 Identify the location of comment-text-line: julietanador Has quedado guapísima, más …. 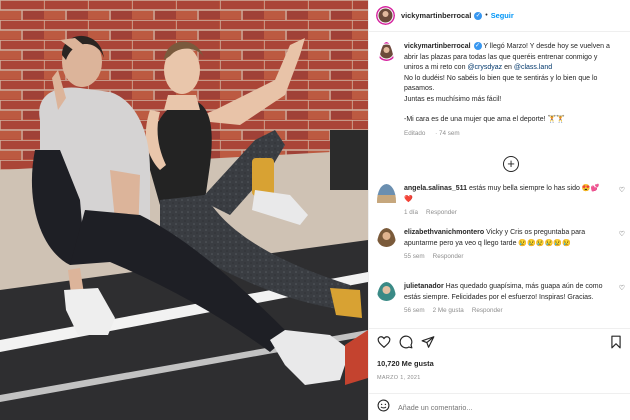
(504, 292).